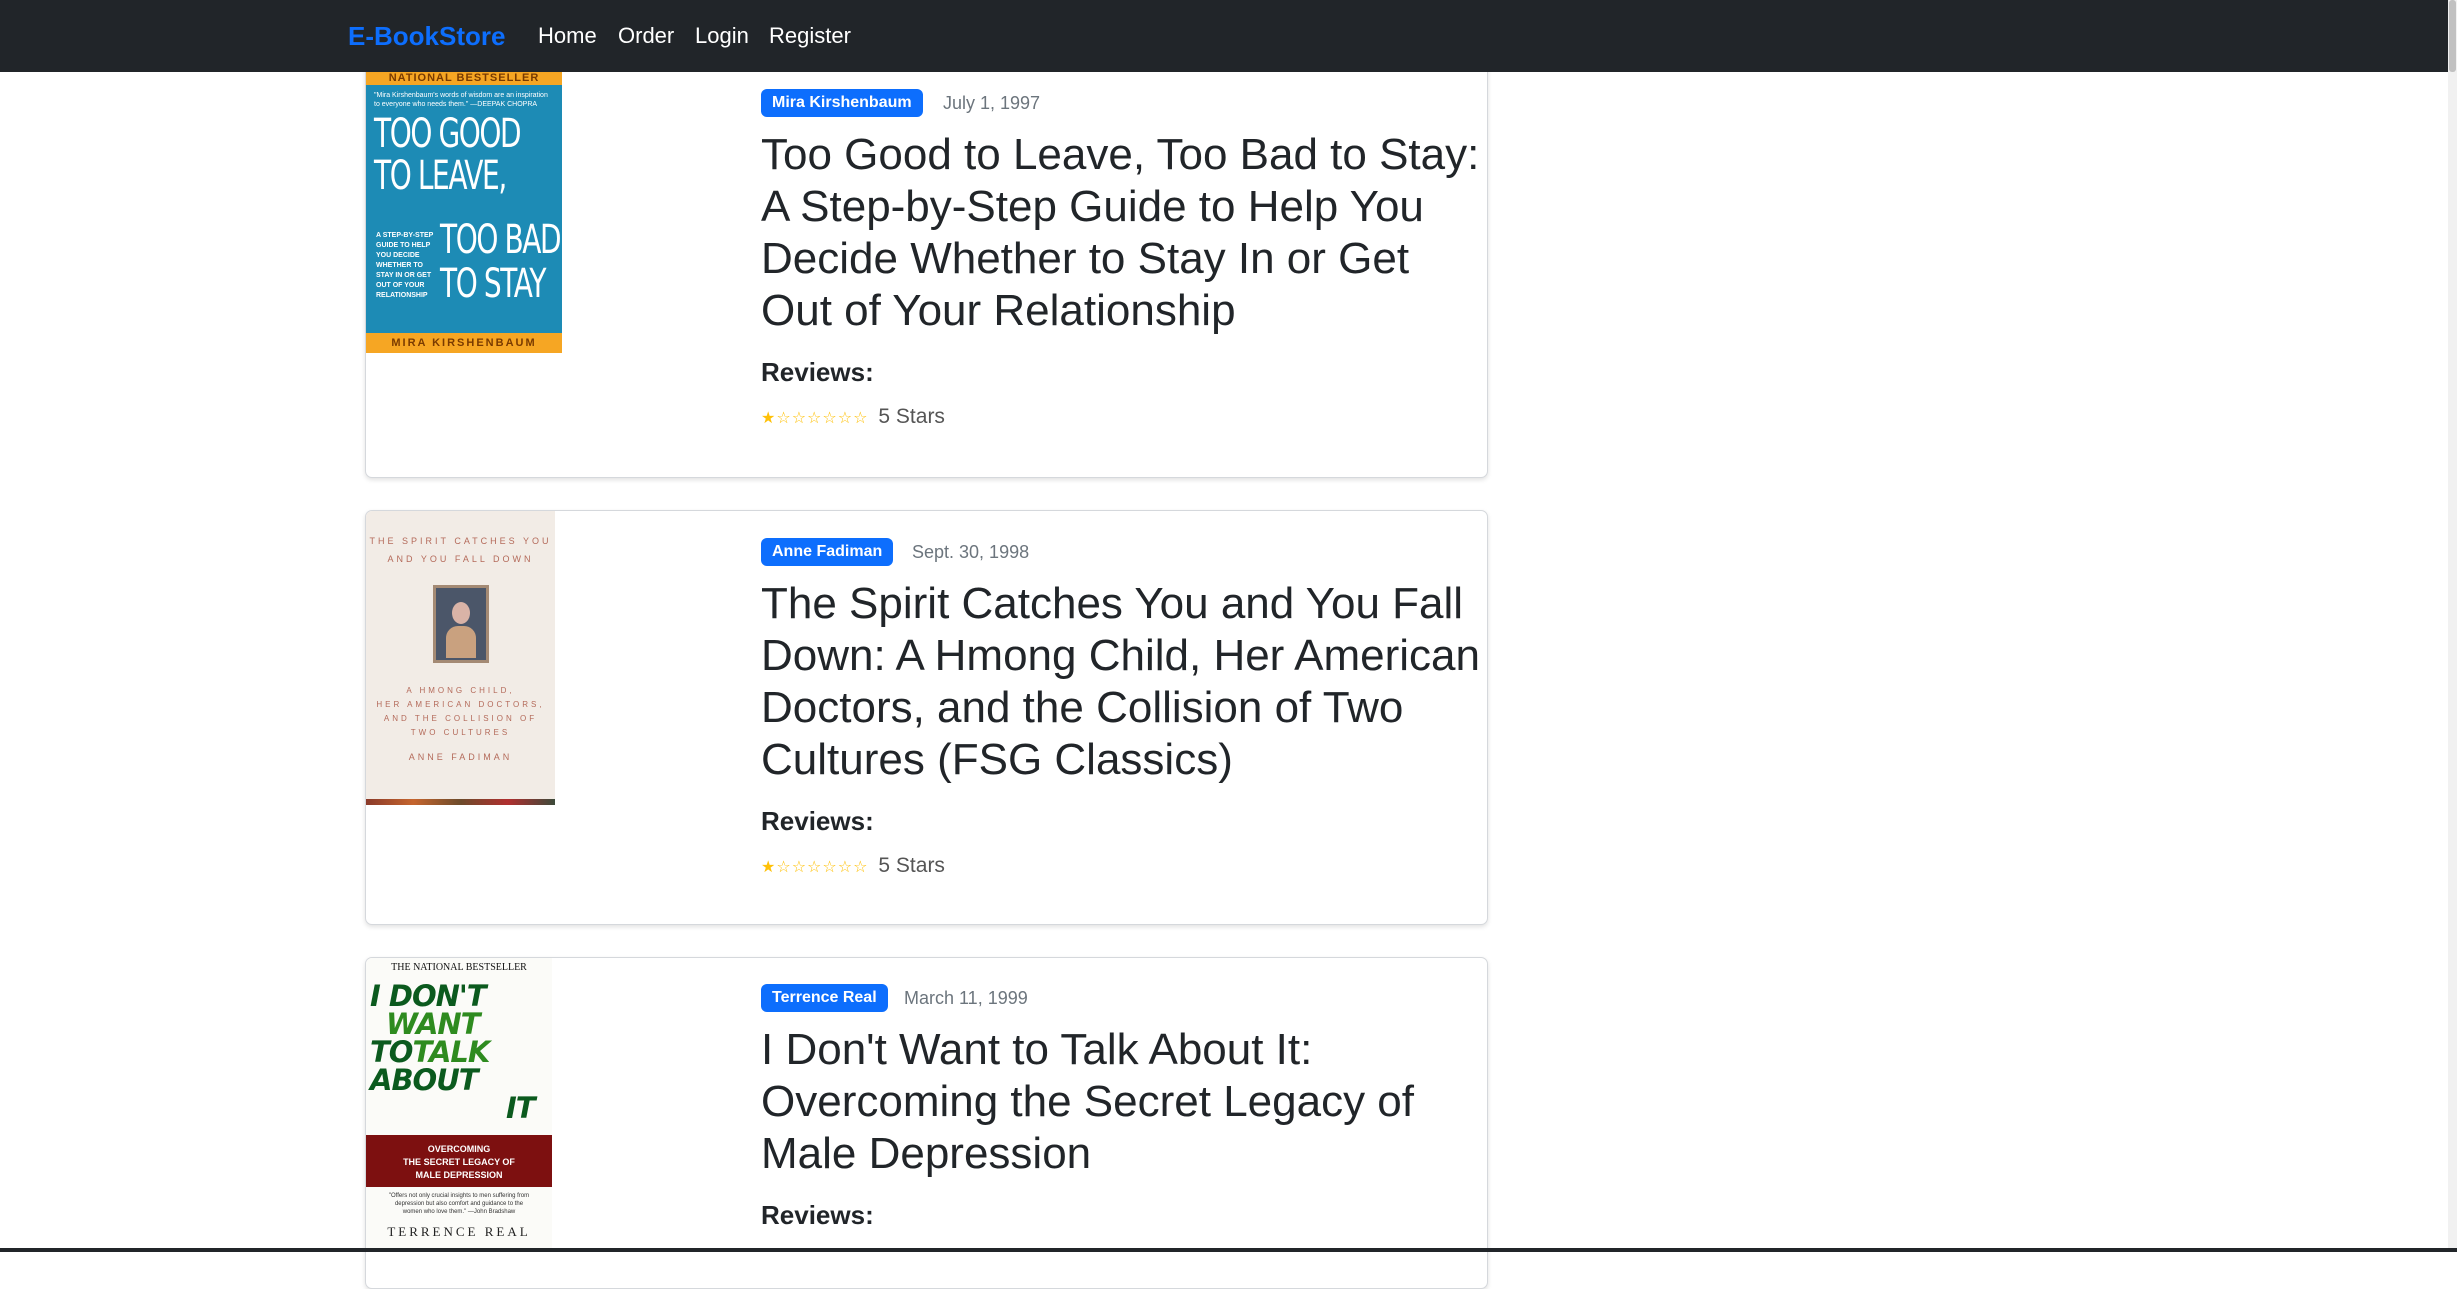 The width and height of the screenshot is (2457, 1289). Describe the element at coordinates (1228, 1250) in the screenshot. I see `window-bottom-edge` at that location.